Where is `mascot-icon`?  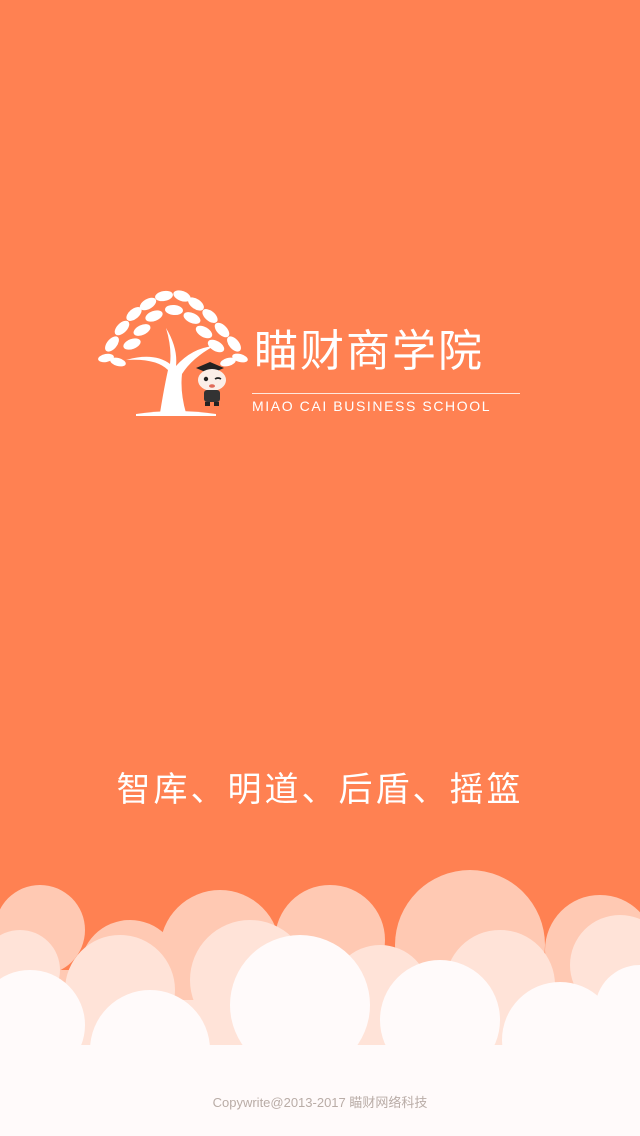 mascot-icon is located at coordinates (211, 384).